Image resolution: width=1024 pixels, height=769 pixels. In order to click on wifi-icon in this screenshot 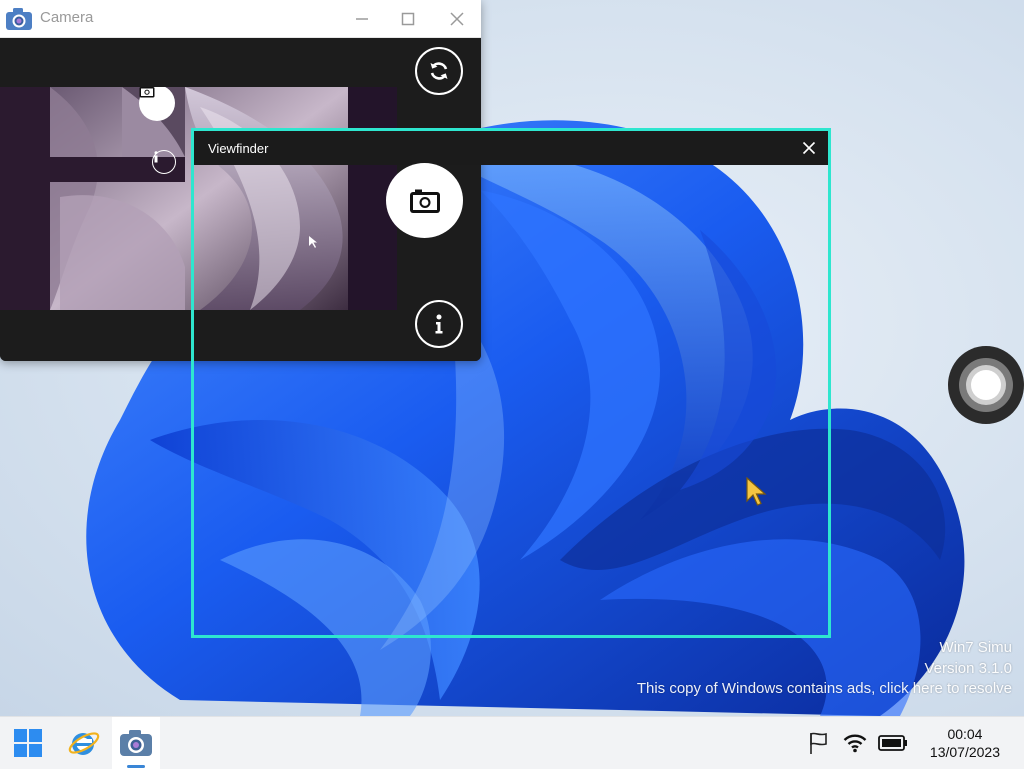, I will do `click(855, 743)`.